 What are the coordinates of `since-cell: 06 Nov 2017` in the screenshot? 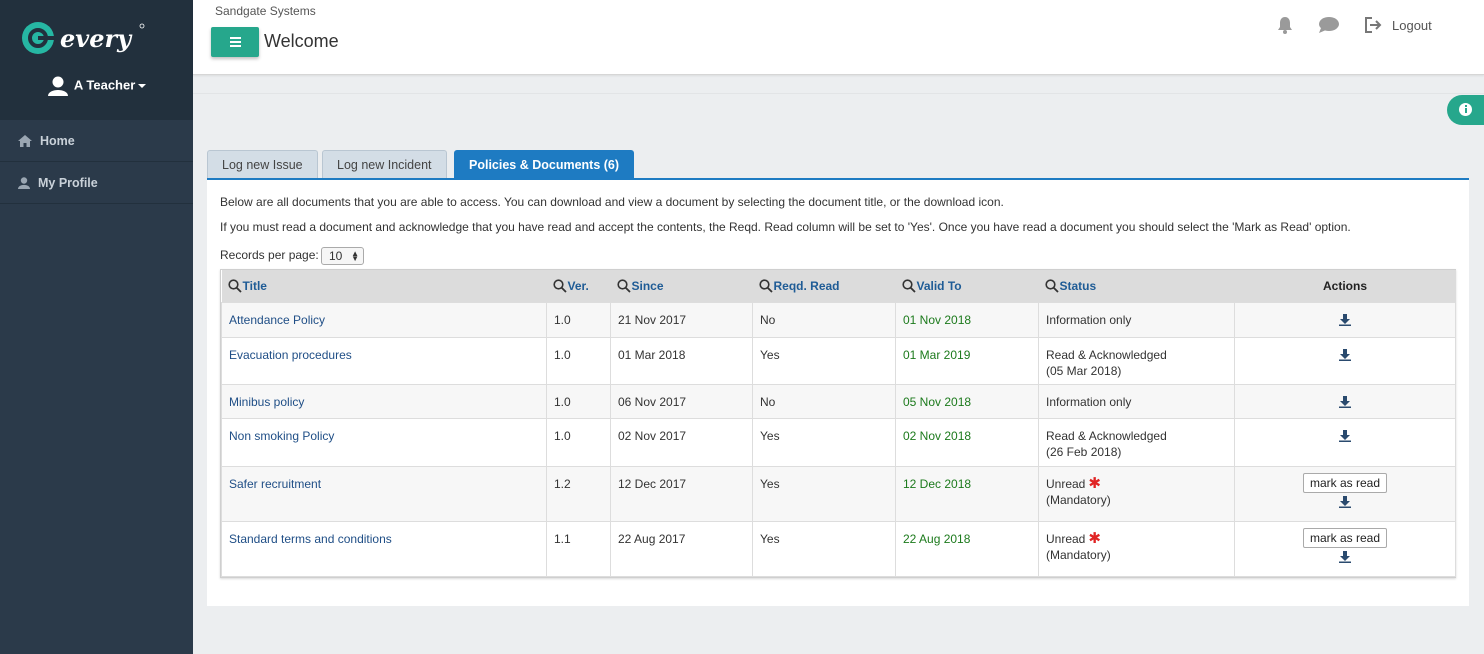 It's located at (681, 401).